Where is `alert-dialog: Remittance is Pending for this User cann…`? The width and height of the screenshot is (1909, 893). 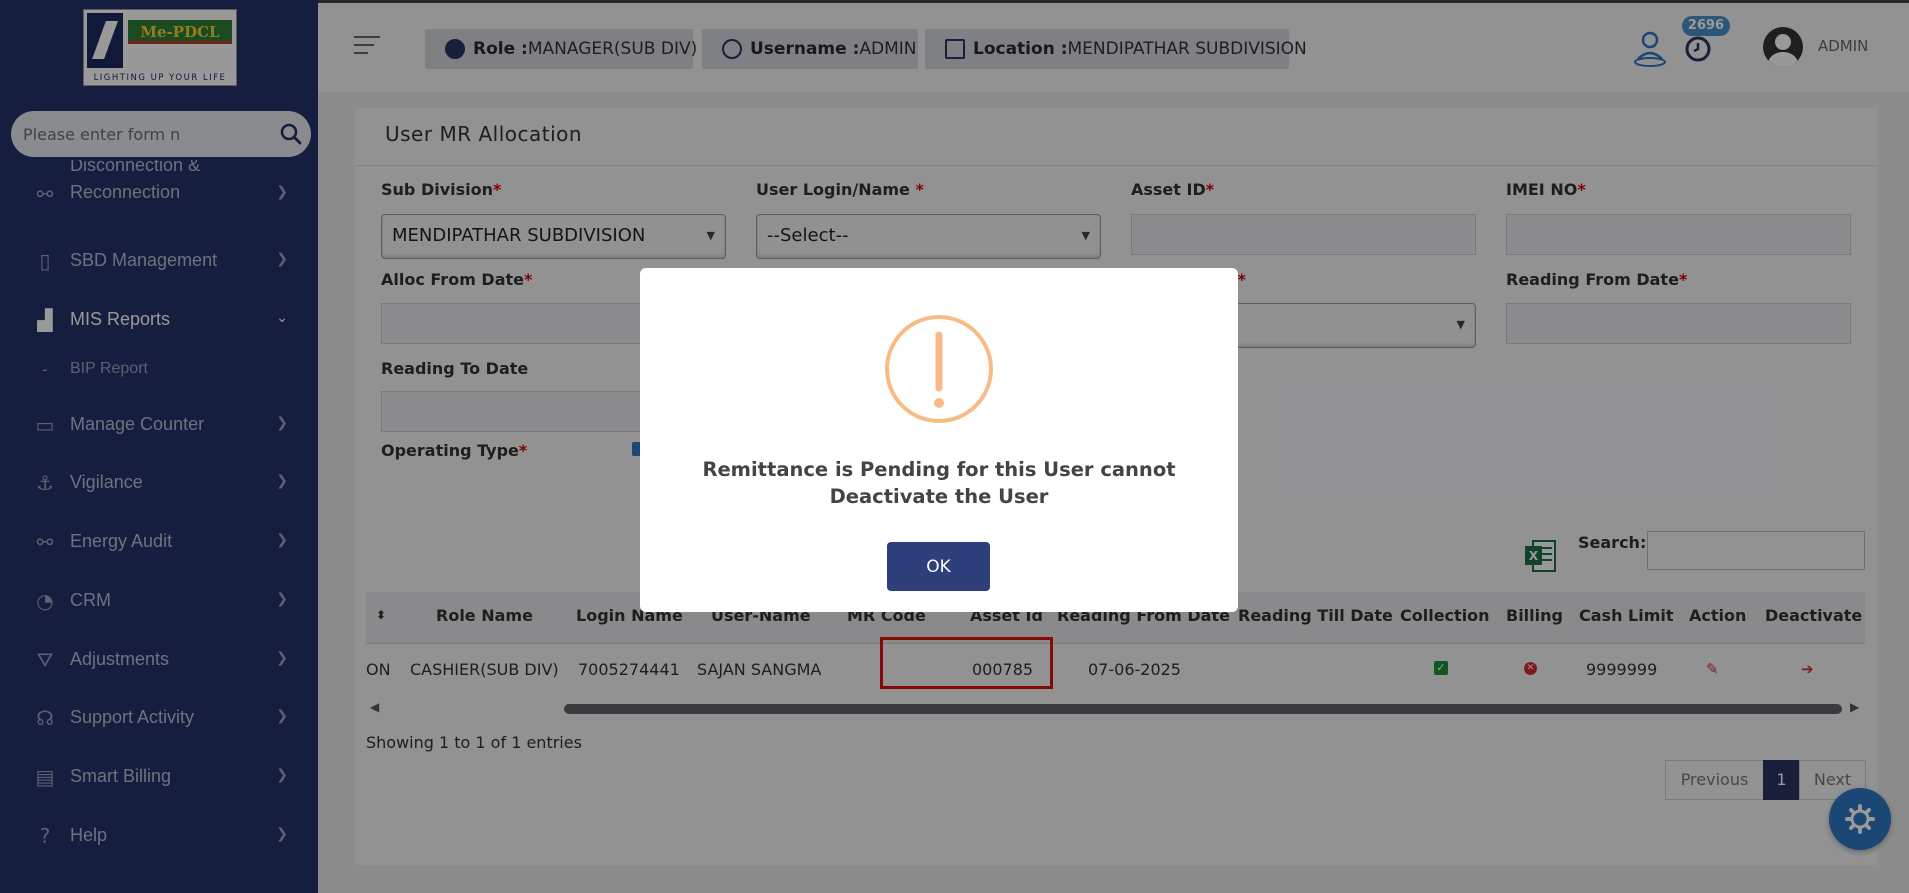
alert-dialog: Remittance is Pending for this User cann… is located at coordinates (939, 440).